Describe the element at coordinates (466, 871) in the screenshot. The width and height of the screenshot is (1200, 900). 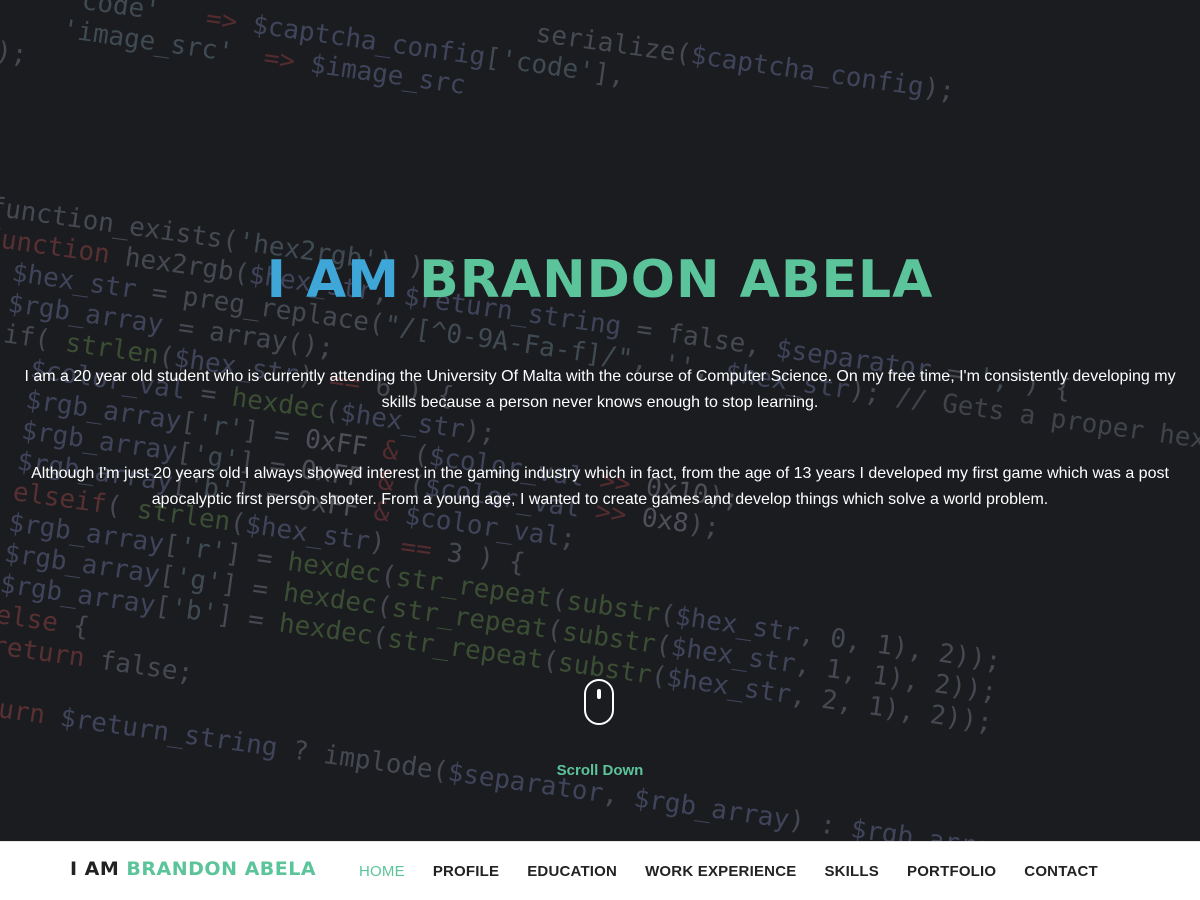
I see `nav-item-profile: PROFILE` at that location.